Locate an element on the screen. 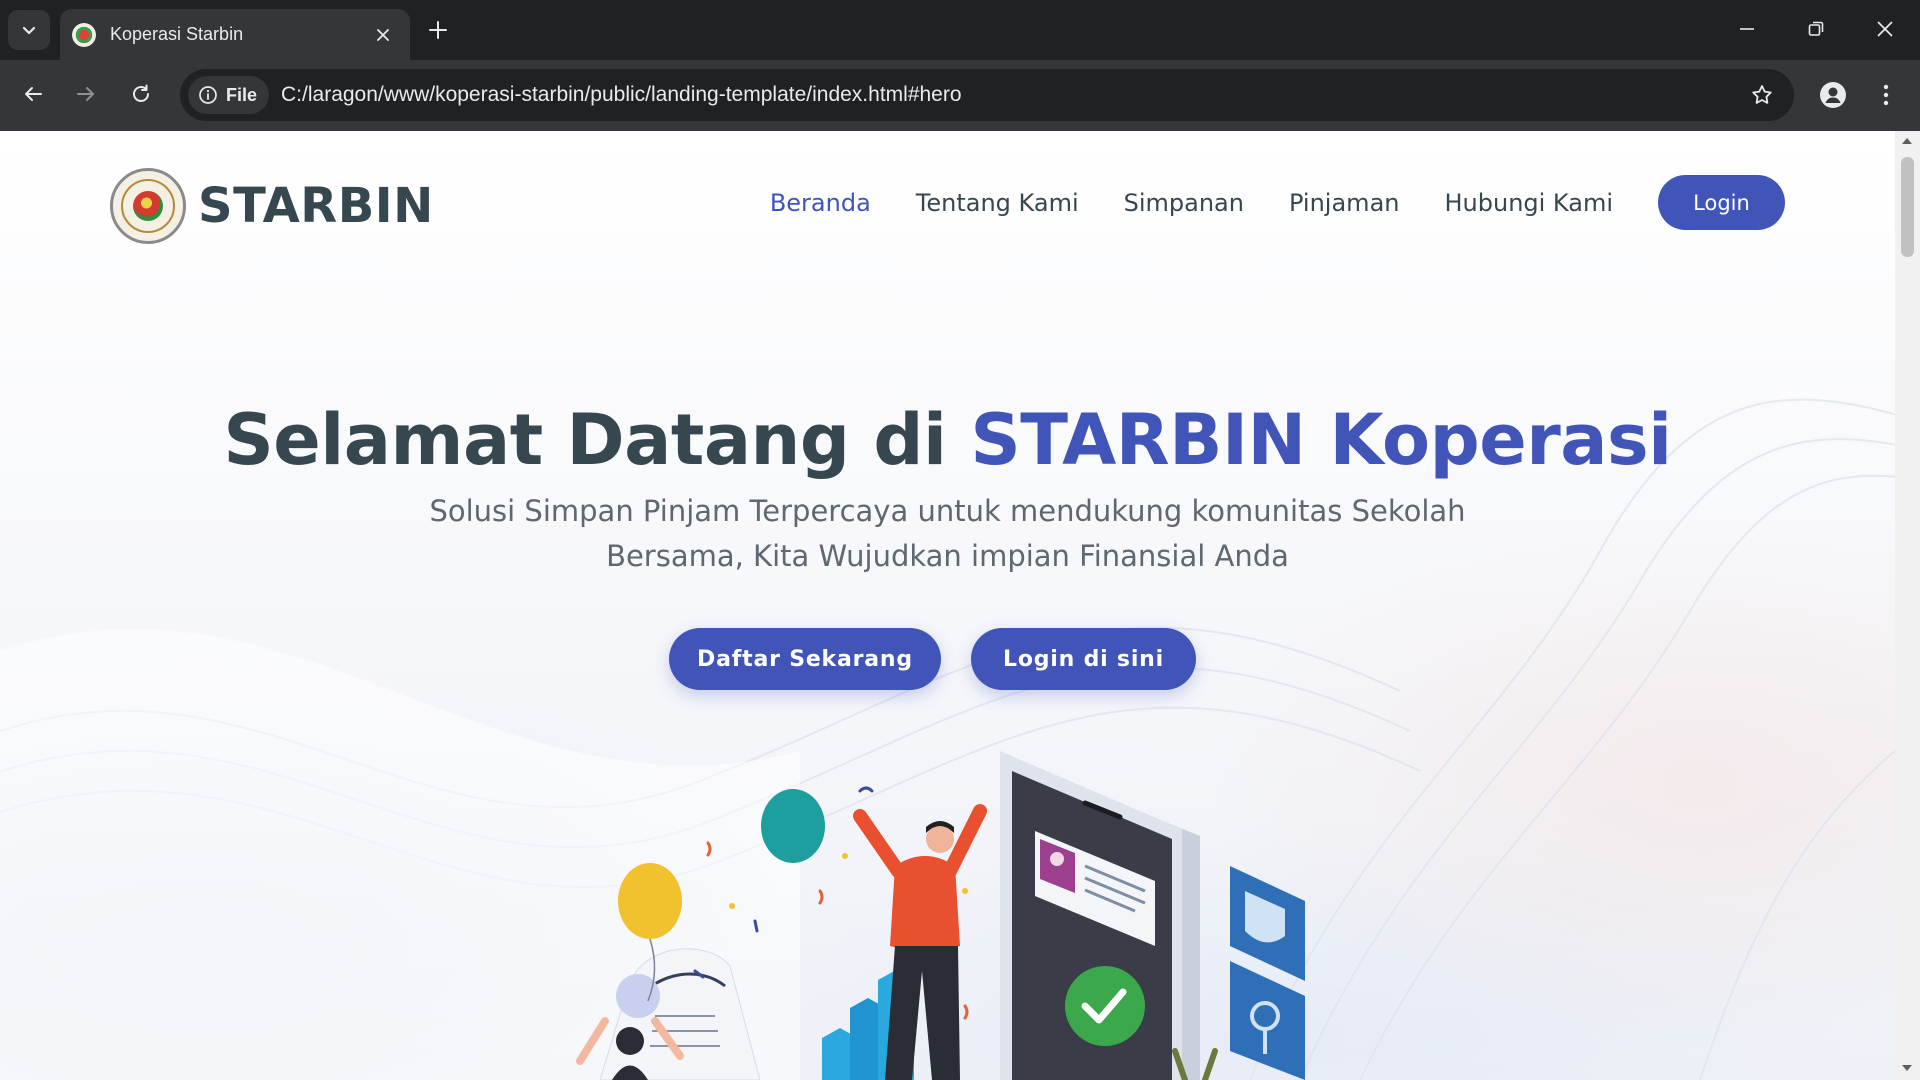 The image size is (1920, 1080). tab-search-button is located at coordinates (29, 30).